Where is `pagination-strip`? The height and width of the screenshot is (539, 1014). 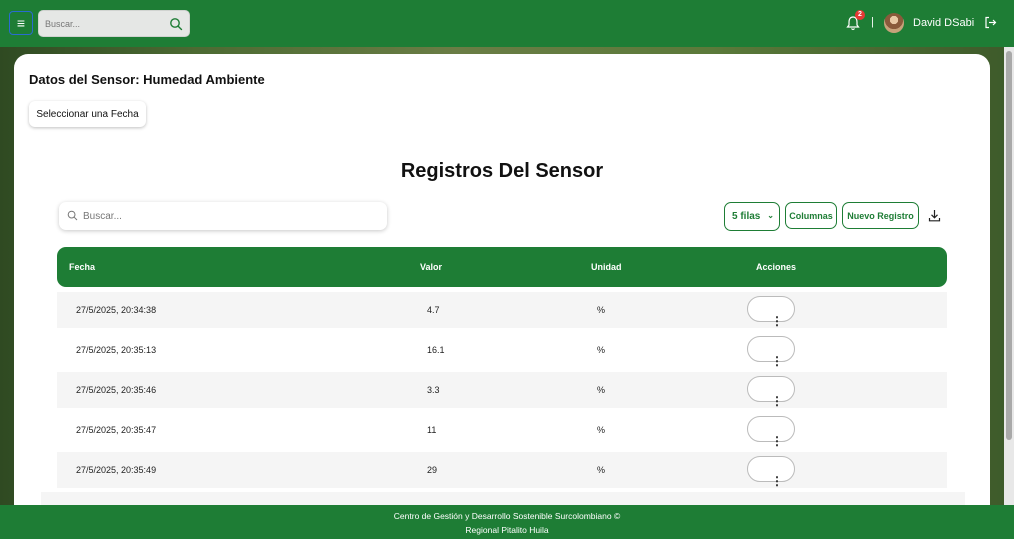 pagination-strip is located at coordinates (503, 499).